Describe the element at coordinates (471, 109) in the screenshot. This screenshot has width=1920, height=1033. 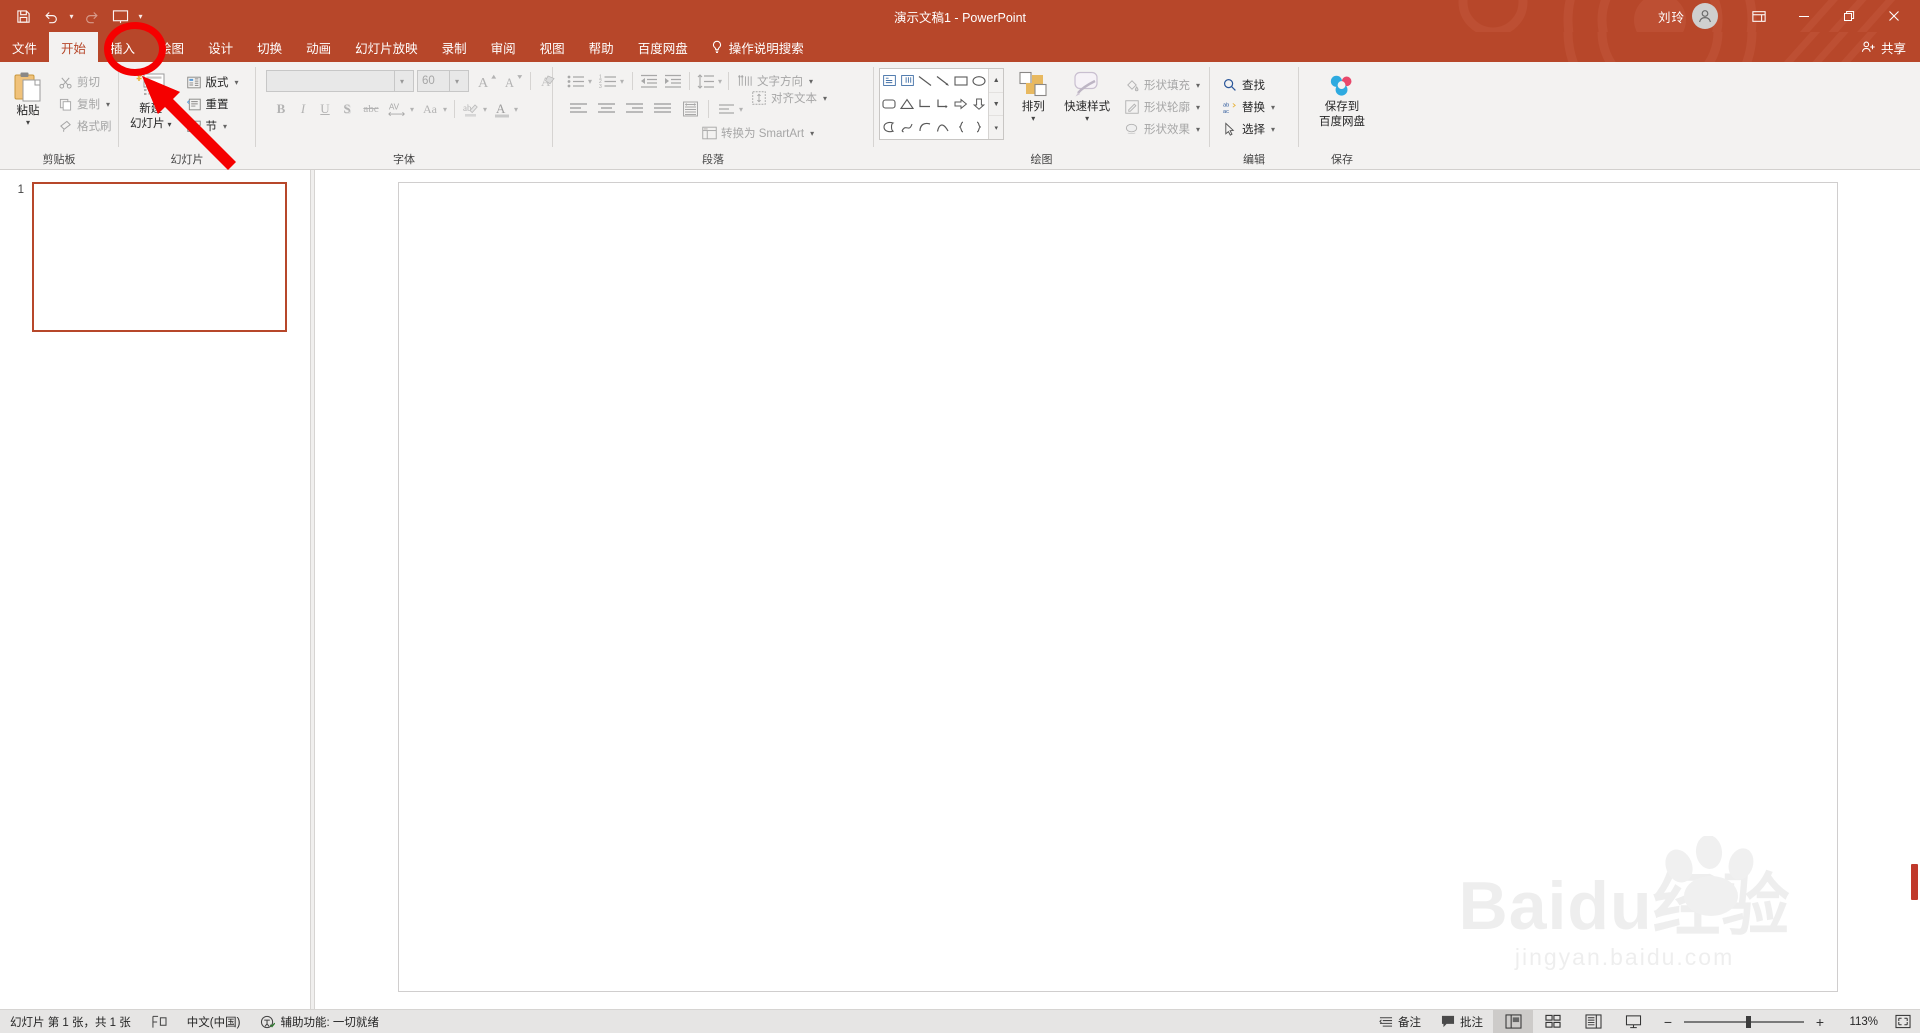
I see `text-highlight-button: ab` at that location.